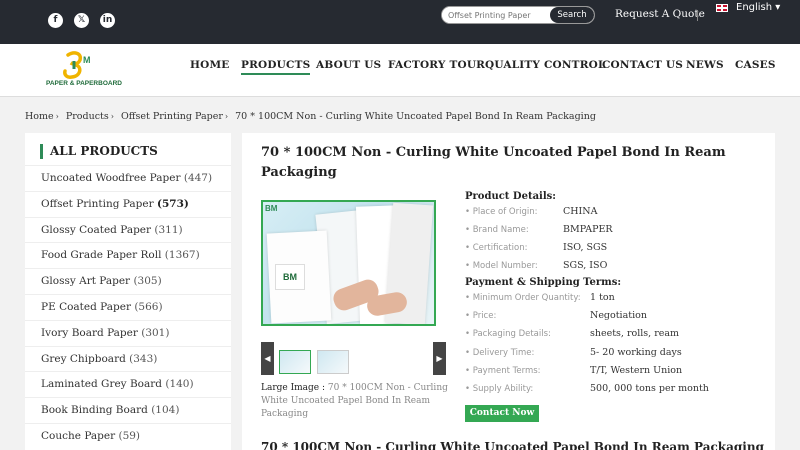 Image resolution: width=800 pixels, height=450 pixels. I want to click on nav-home: HOME, so click(210, 65).